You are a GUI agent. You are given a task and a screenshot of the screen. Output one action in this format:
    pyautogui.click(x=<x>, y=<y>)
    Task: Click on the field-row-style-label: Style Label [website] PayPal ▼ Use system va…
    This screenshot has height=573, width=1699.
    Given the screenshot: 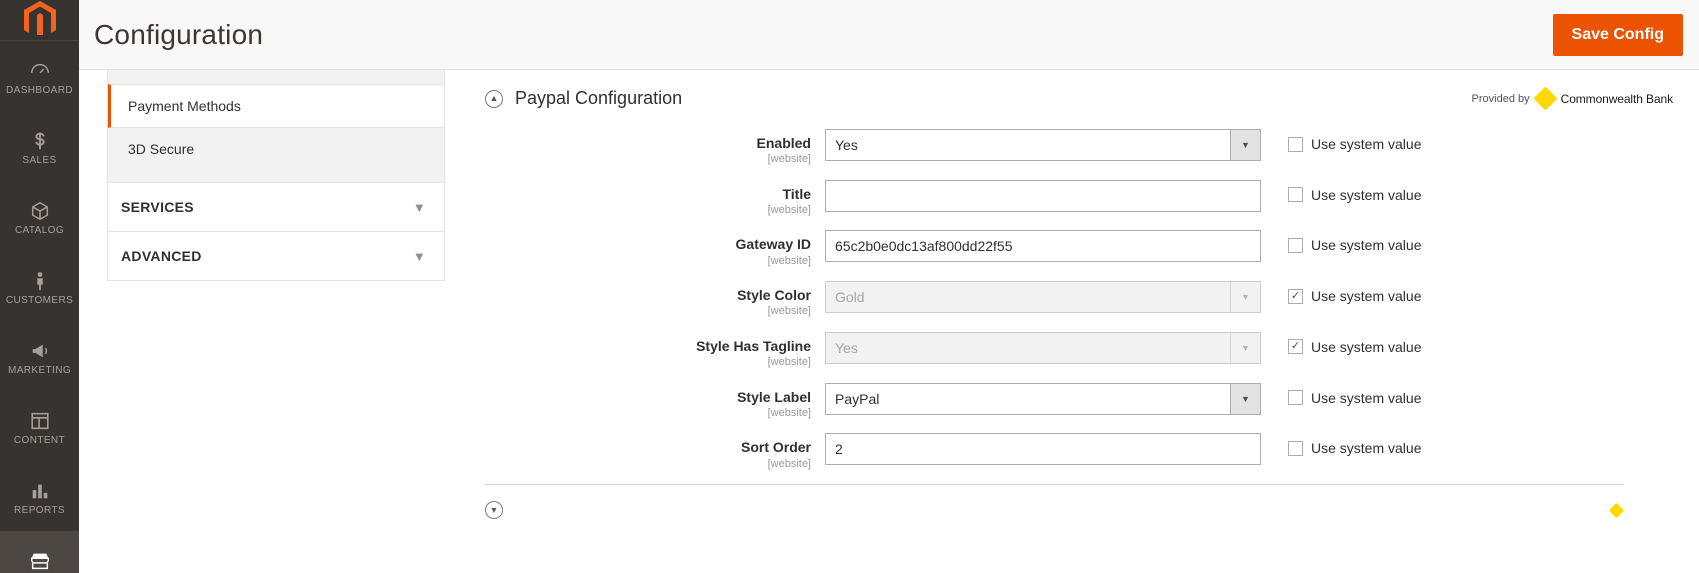 What is the action you would take?
    pyautogui.click(x=1080, y=401)
    